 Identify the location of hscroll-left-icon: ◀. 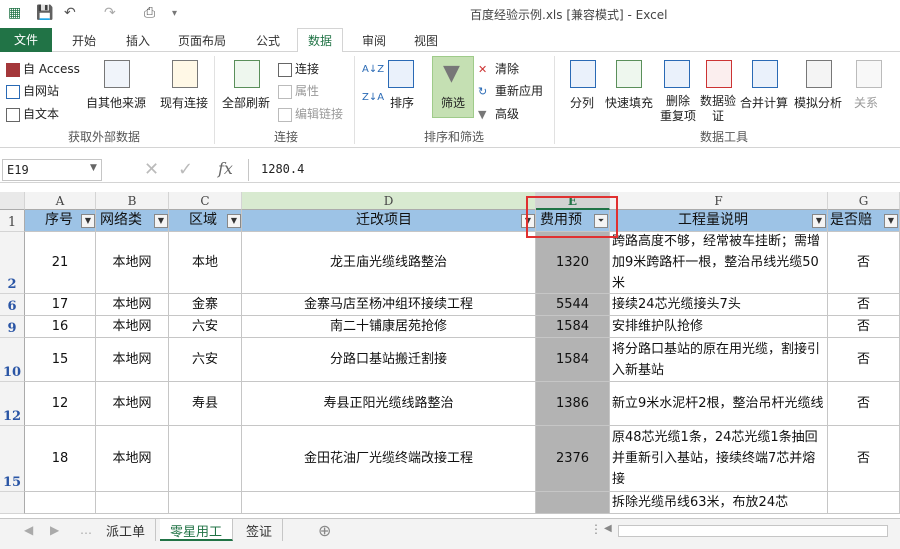
(608, 528).